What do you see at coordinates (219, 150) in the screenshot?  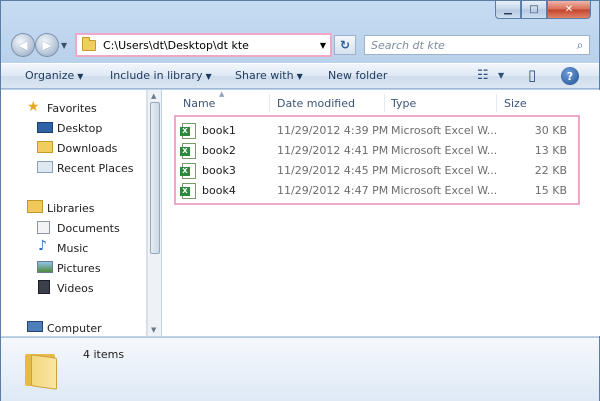 I see `file-name: book2` at bounding box center [219, 150].